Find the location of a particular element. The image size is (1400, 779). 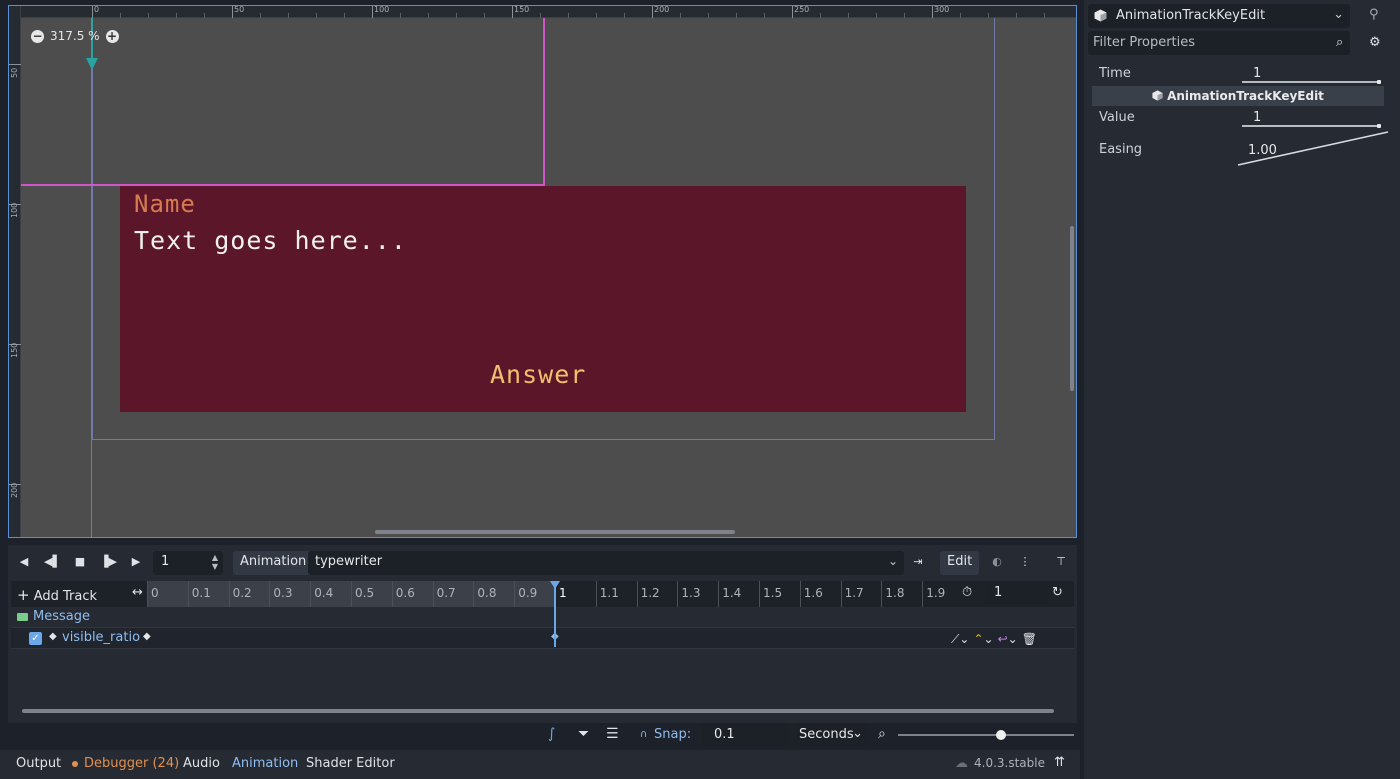

ruler-label: 150 is located at coordinates (522, 9).